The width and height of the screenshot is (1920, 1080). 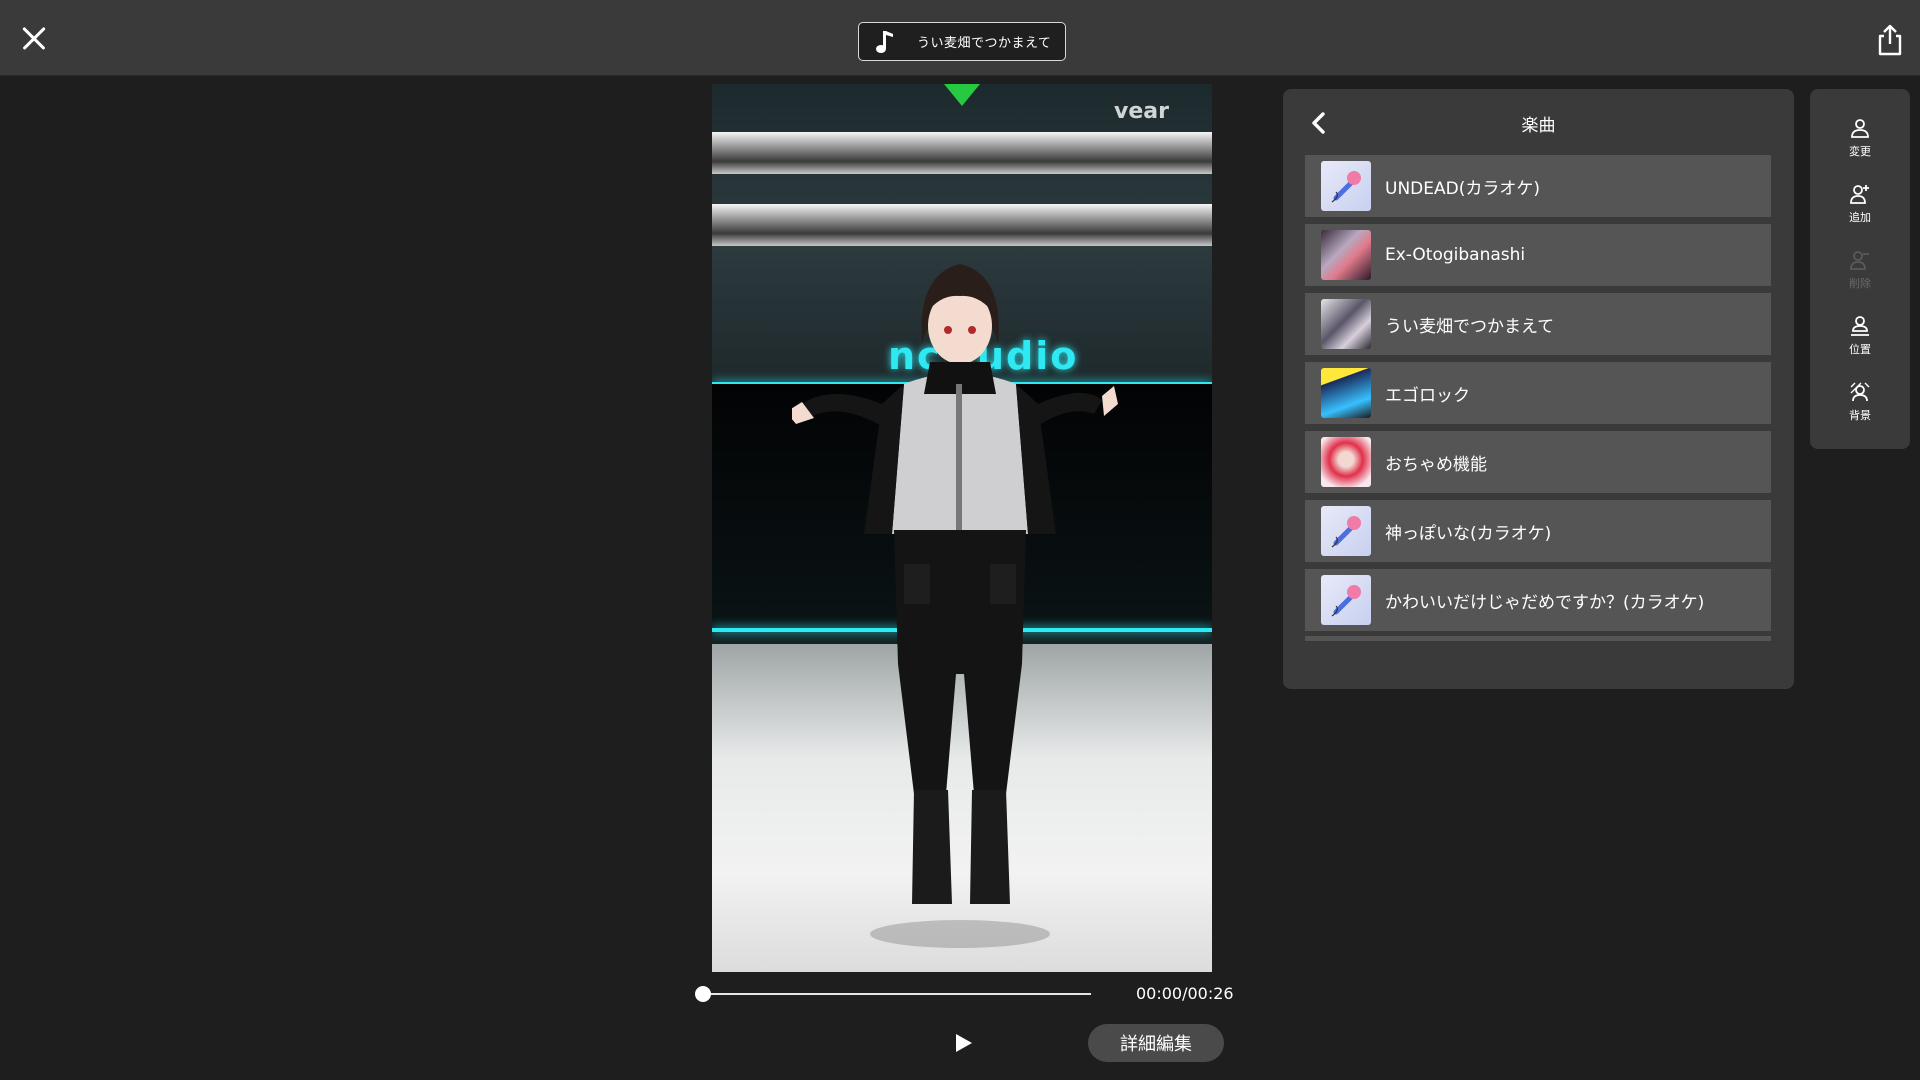 What do you see at coordinates (1860, 210) in the screenshot?
I see `add-avatar-button: 追加` at bounding box center [1860, 210].